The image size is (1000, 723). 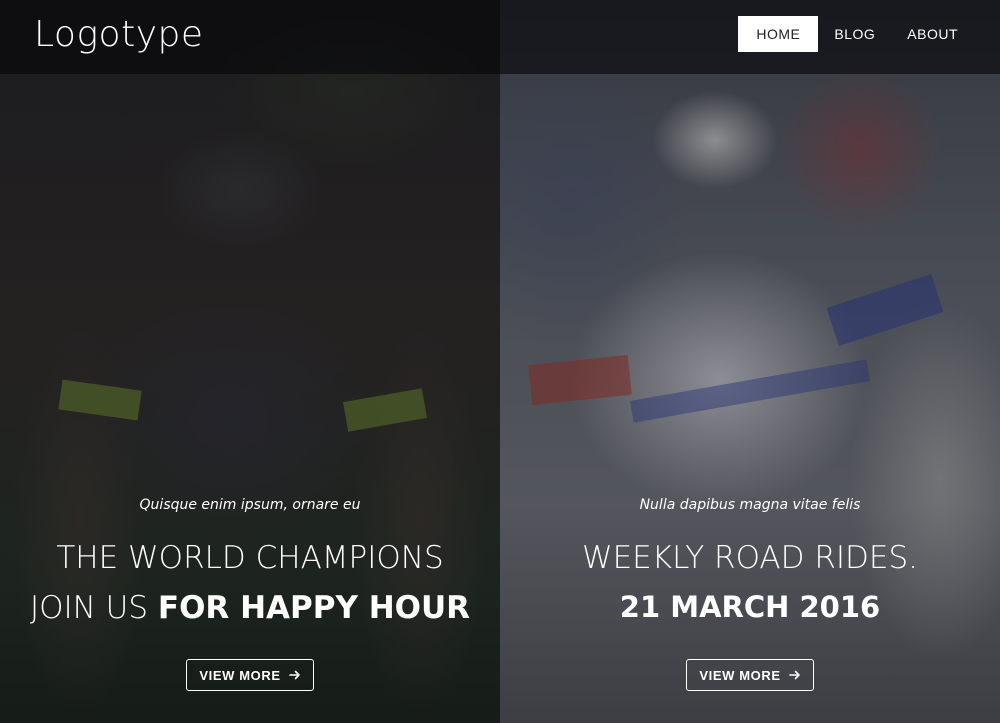 I want to click on slide-subtitle: Quisque enim ipsum, ornare eu, so click(x=250, y=505).